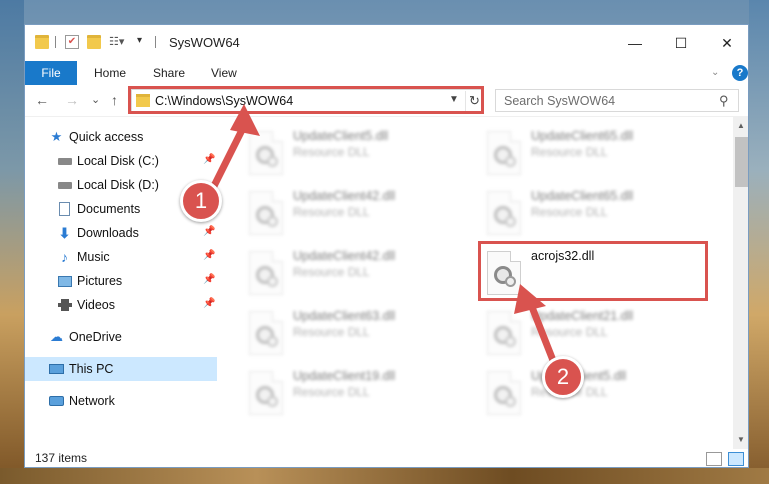 Image resolution: width=769 pixels, height=484 pixels. I want to click on file-name: UpdateClient5.dll, so click(341, 136).